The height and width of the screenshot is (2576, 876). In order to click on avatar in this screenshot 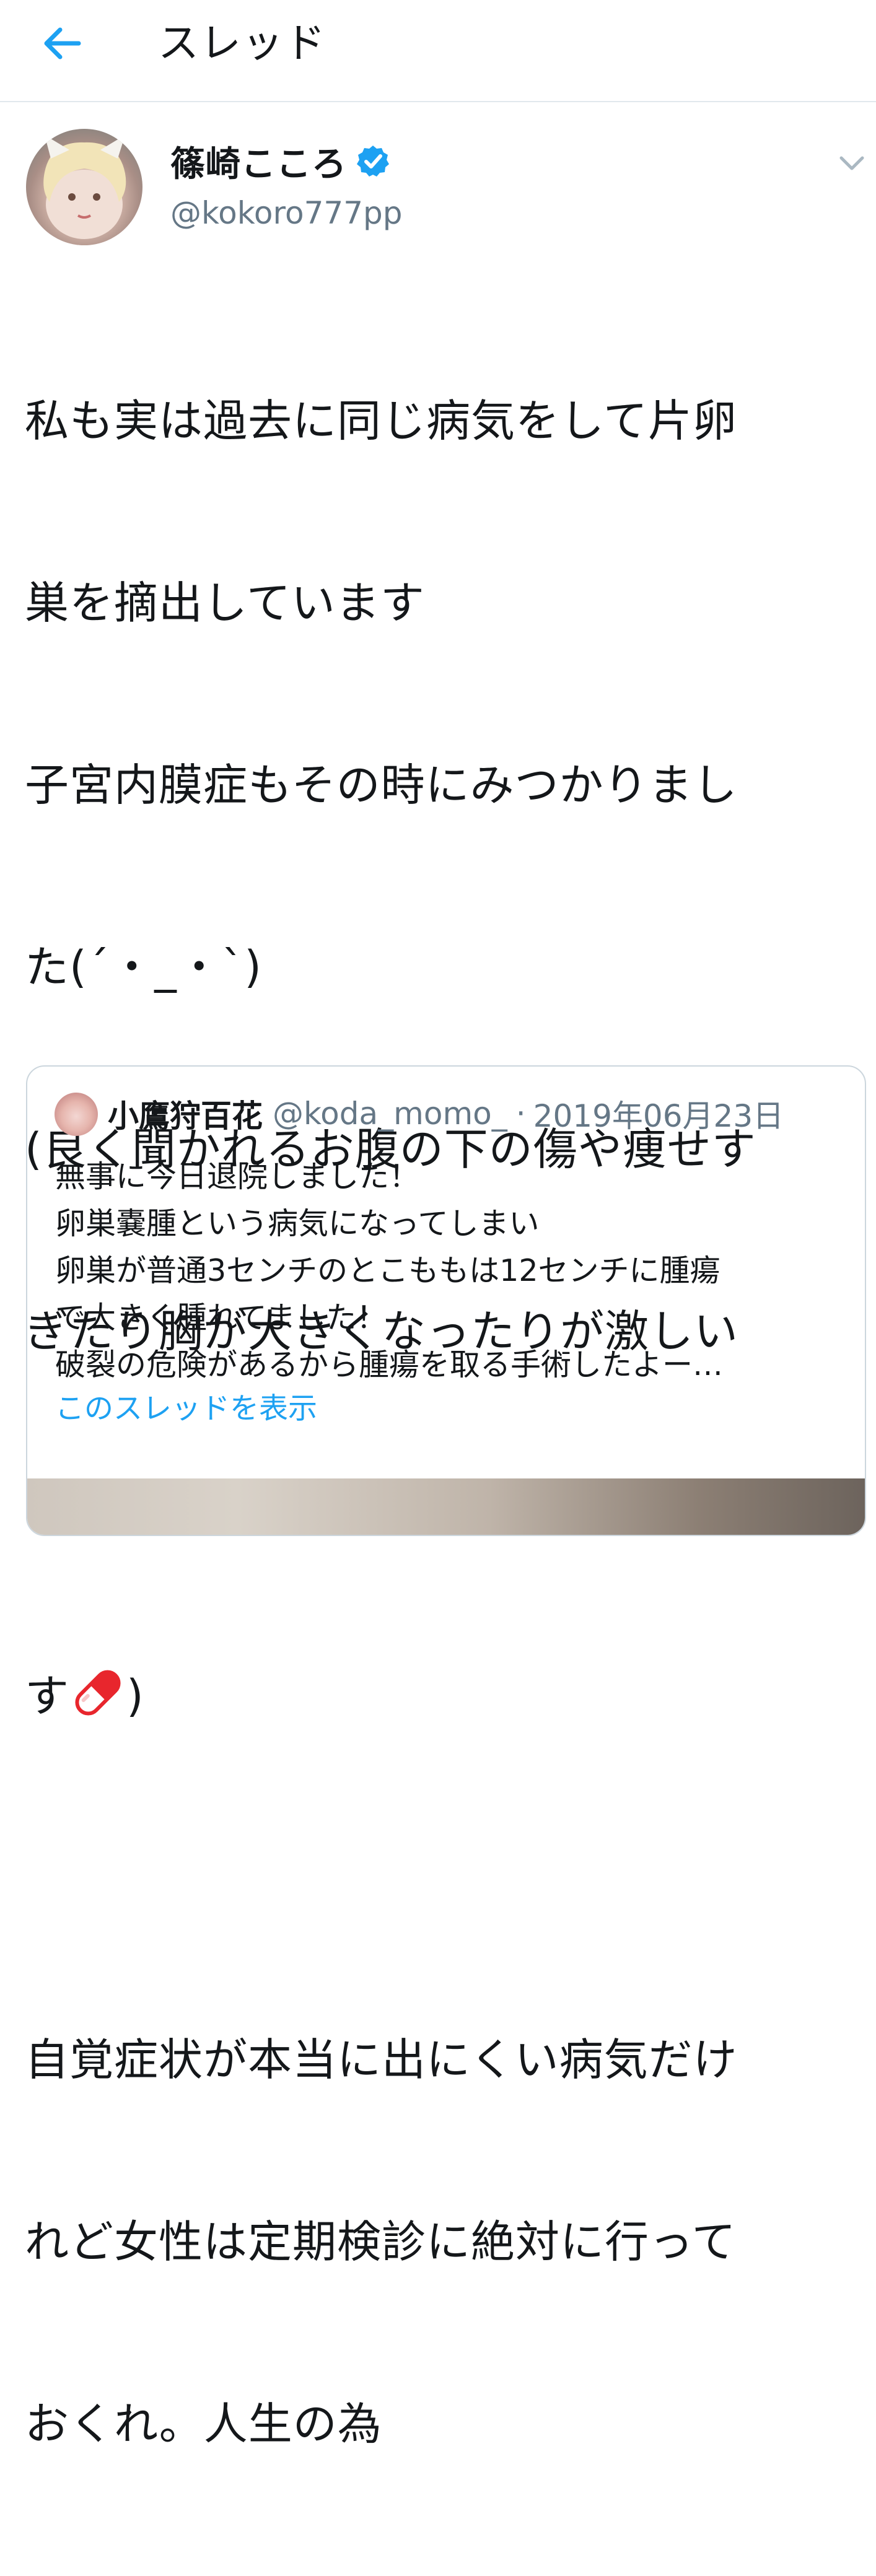, I will do `click(84, 187)`.